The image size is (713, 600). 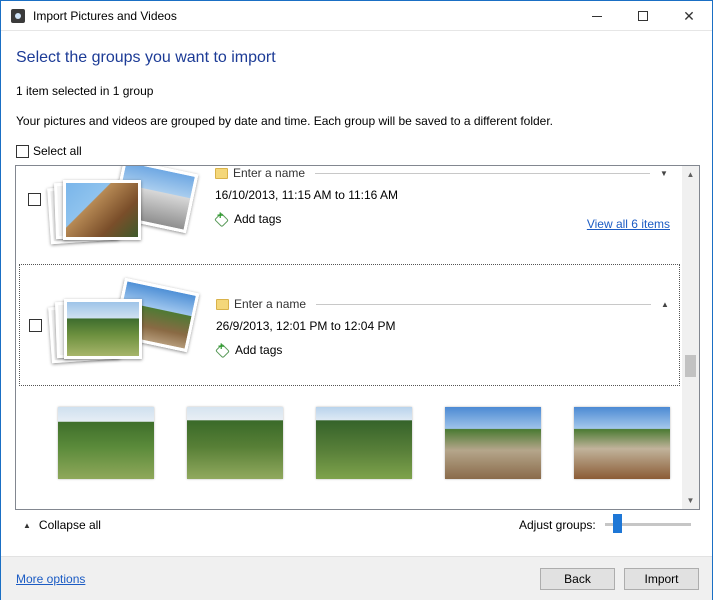 What do you see at coordinates (577, 579) in the screenshot?
I see `back-button: Back` at bounding box center [577, 579].